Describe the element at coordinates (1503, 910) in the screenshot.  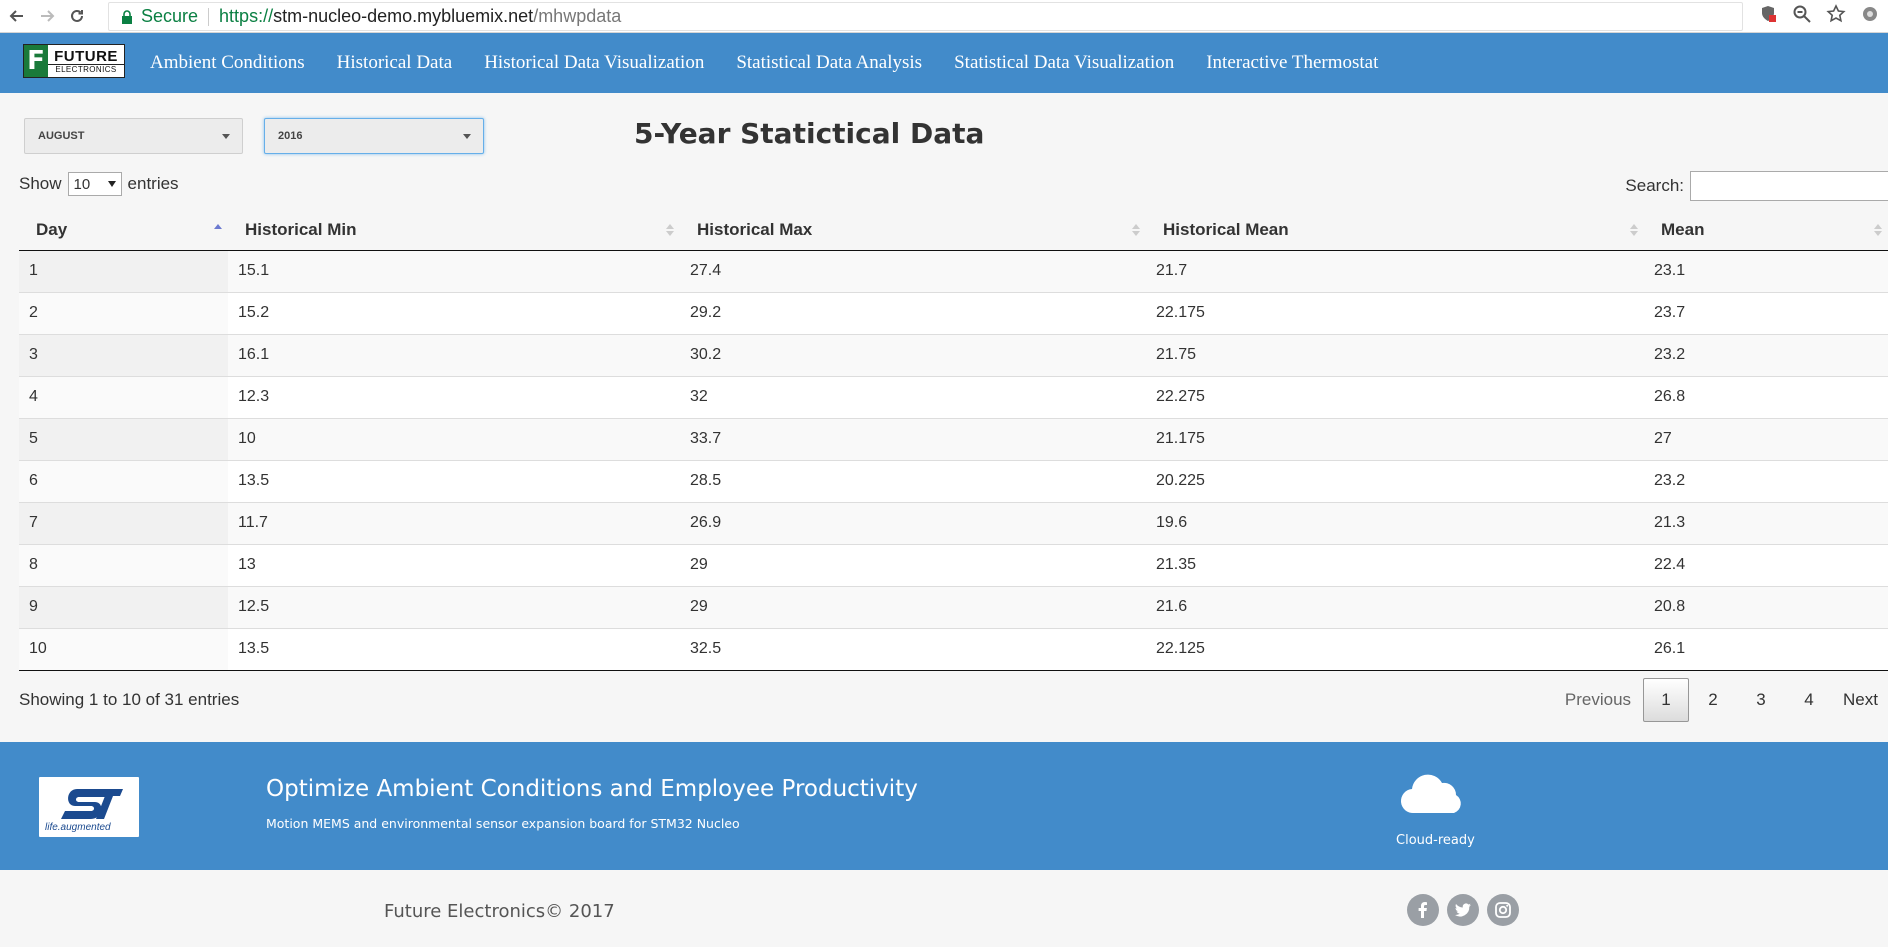
I see `instagram-icon` at that location.